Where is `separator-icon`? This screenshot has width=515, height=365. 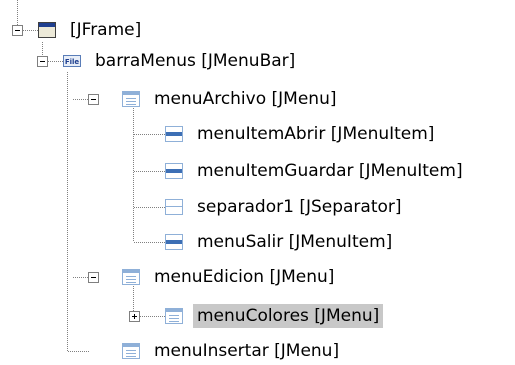 separator-icon is located at coordinates (174, 207).